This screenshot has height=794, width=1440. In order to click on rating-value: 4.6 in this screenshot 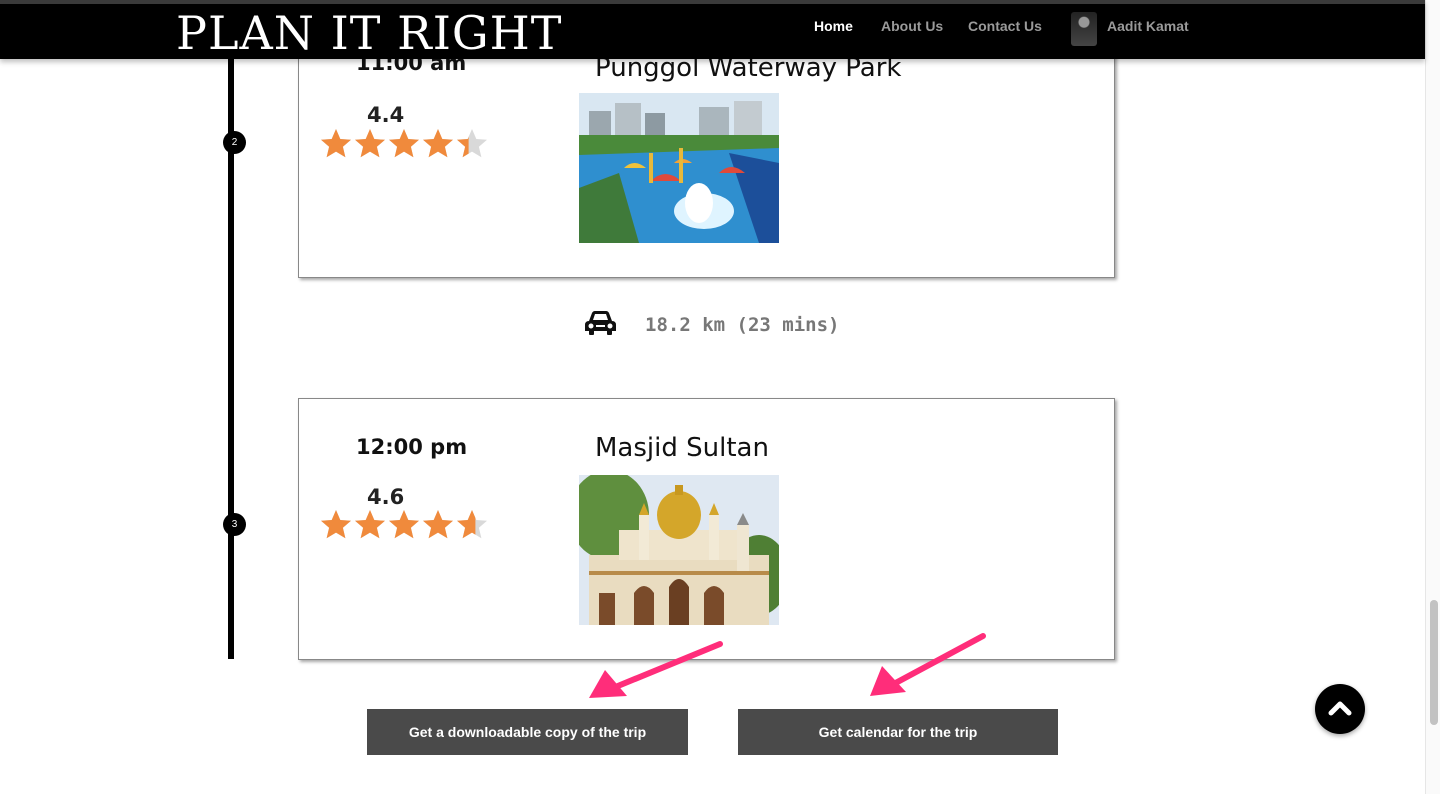, I will do `click(386, 497)`.